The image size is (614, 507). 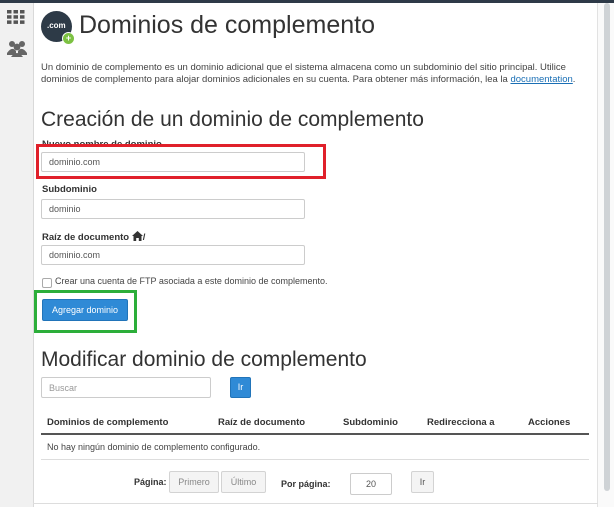 I want to click on last-page-button: Último, so click(x=243, y=482).